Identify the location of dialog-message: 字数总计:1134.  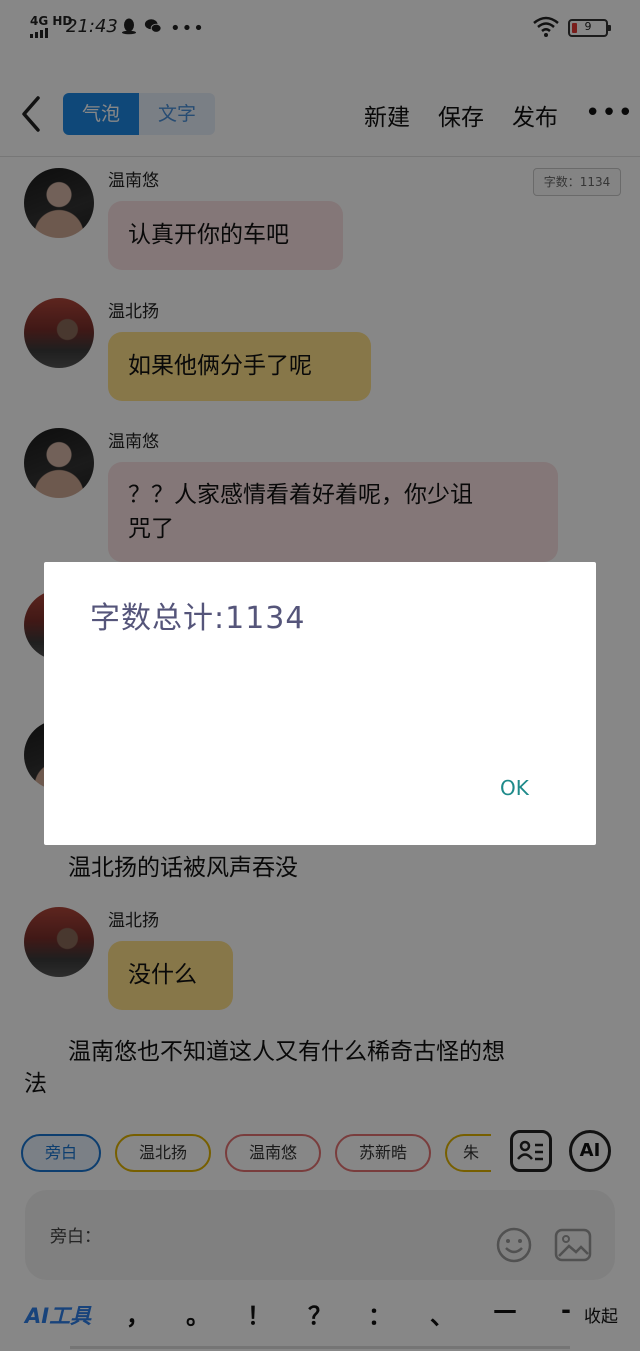
(198, 618).